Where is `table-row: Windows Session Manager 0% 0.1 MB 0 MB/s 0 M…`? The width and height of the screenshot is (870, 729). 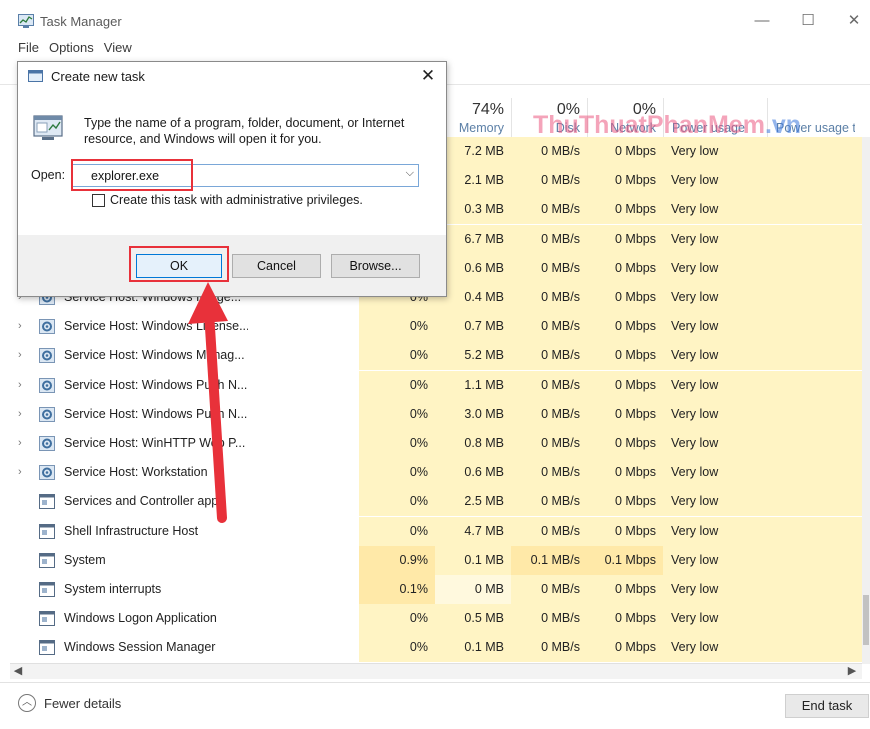 table-row: Windows Session Manager 0% 0.1 MB 0 MB/s 0 M… is located at coordinates (431, 648).